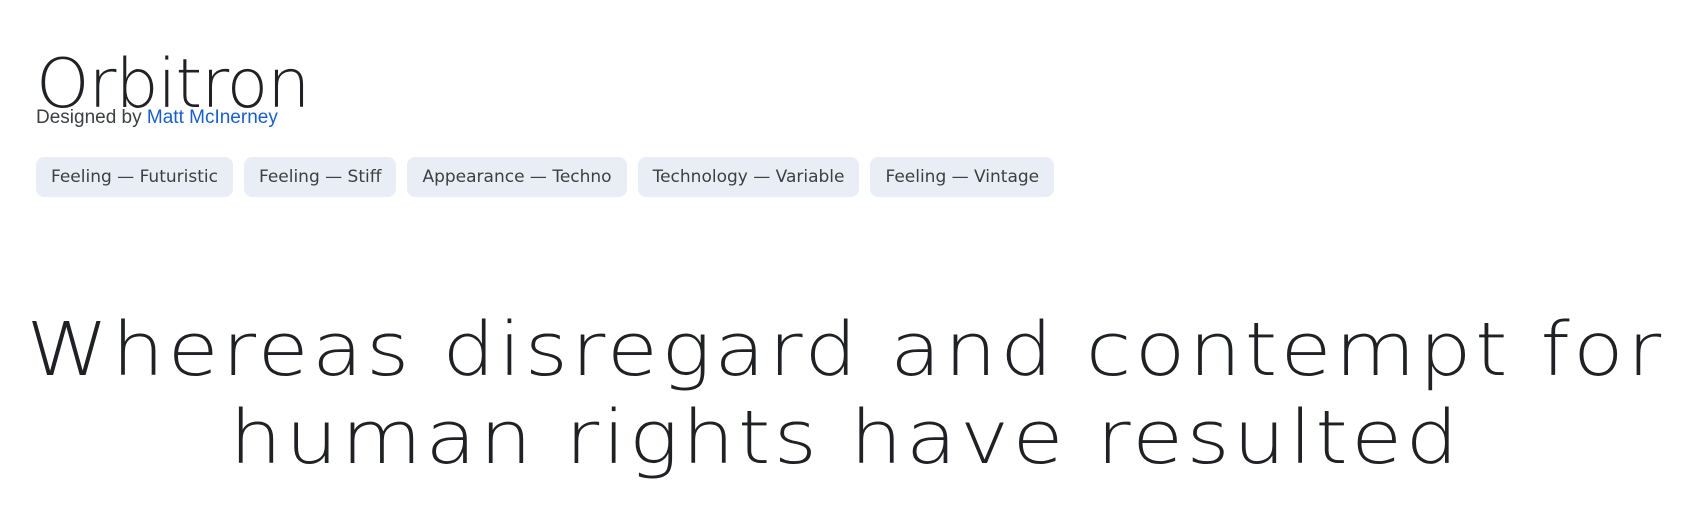  I want to click on tag-appearance-techno: Appearance — Techno, so click(517, 177).